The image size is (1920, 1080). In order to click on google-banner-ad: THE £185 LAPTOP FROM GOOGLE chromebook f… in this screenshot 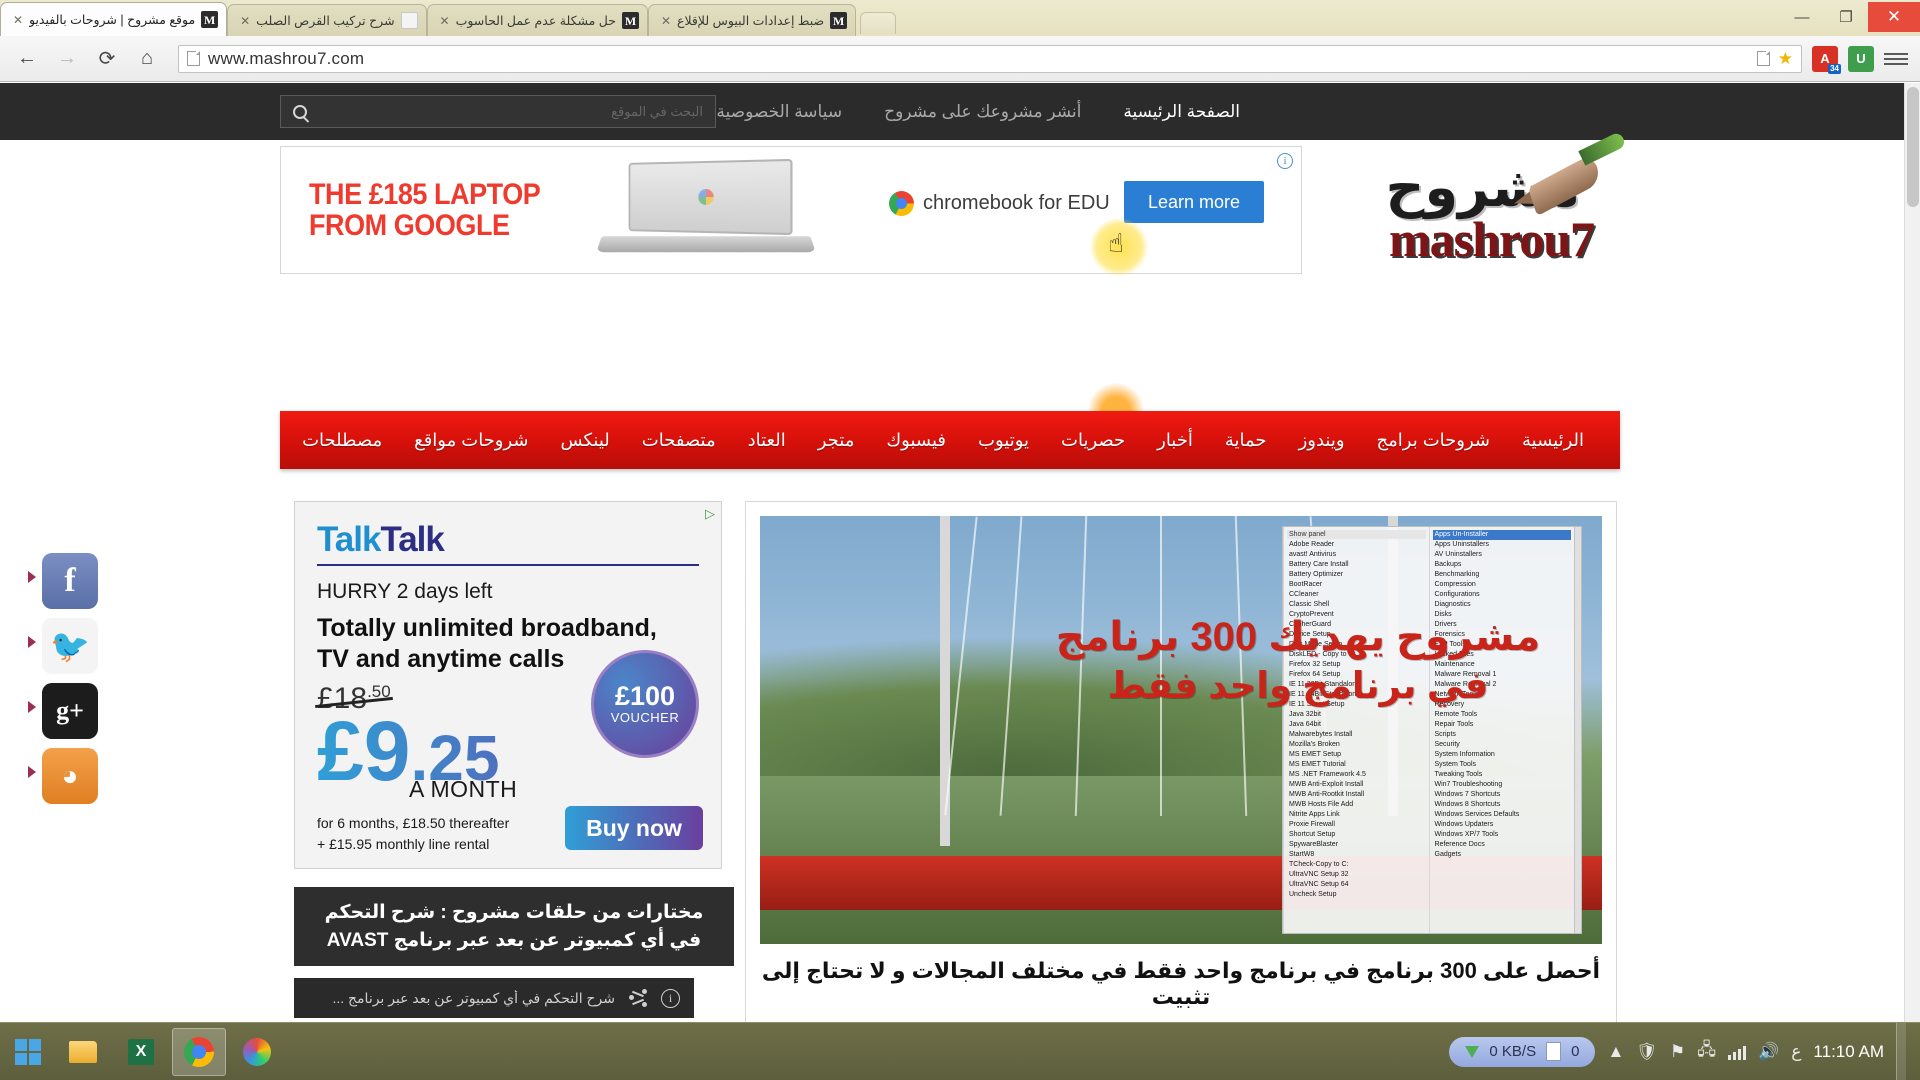, I will do `click(791, 210)`.